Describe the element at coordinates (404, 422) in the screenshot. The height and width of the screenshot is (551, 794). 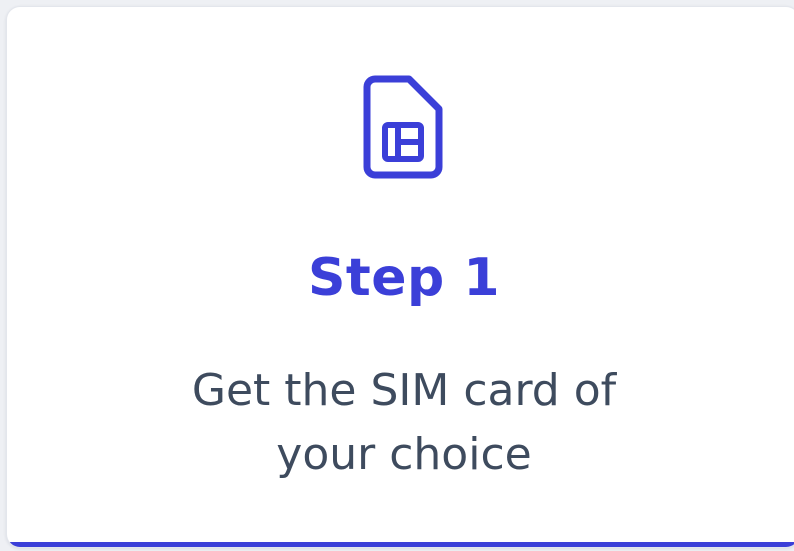
I see `step-description: Get the SIM card of your choice` at that location.